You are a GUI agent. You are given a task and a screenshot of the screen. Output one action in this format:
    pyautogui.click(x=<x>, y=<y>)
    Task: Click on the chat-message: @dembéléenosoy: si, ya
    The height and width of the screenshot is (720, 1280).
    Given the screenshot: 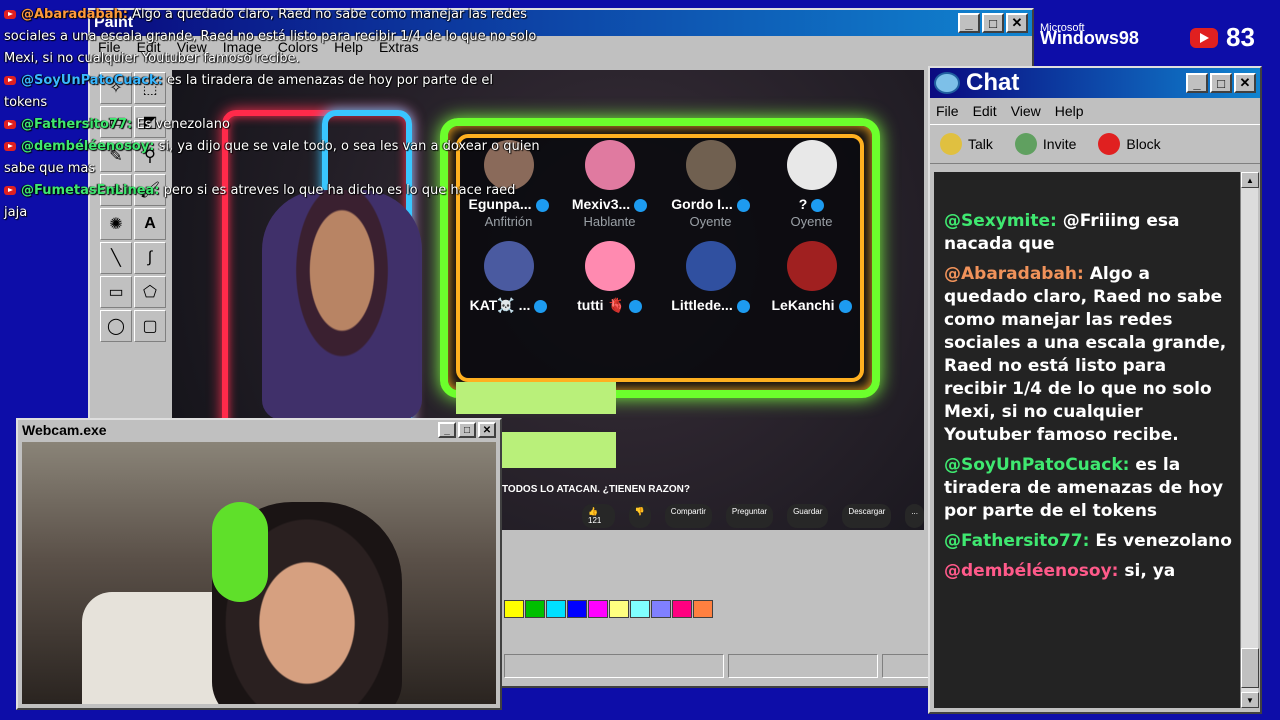 What is the action you would take?
    pyautogui.click(x=1088, y=571)
    